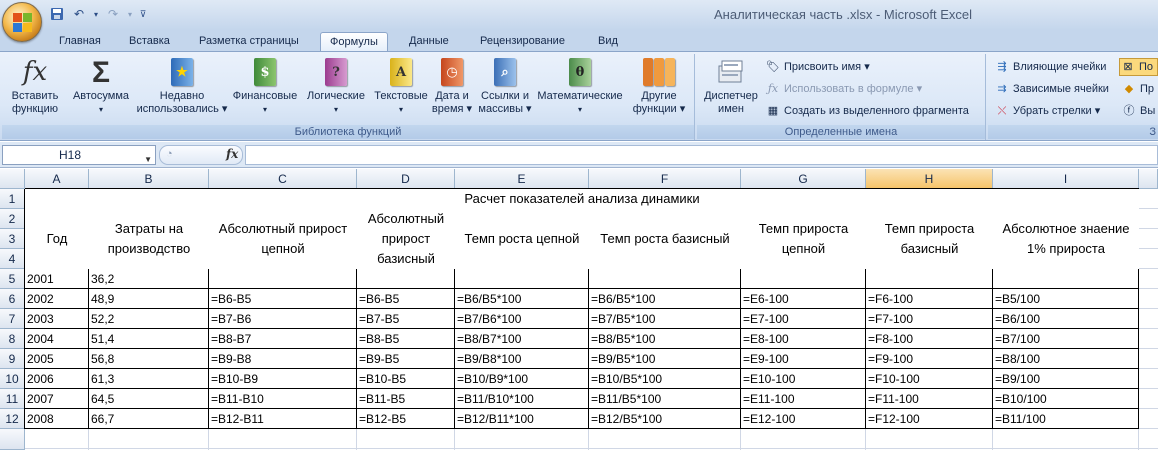 The image size is (1158, 450). I want to click on cell-d7: =B7-B5, so click(406, 319).